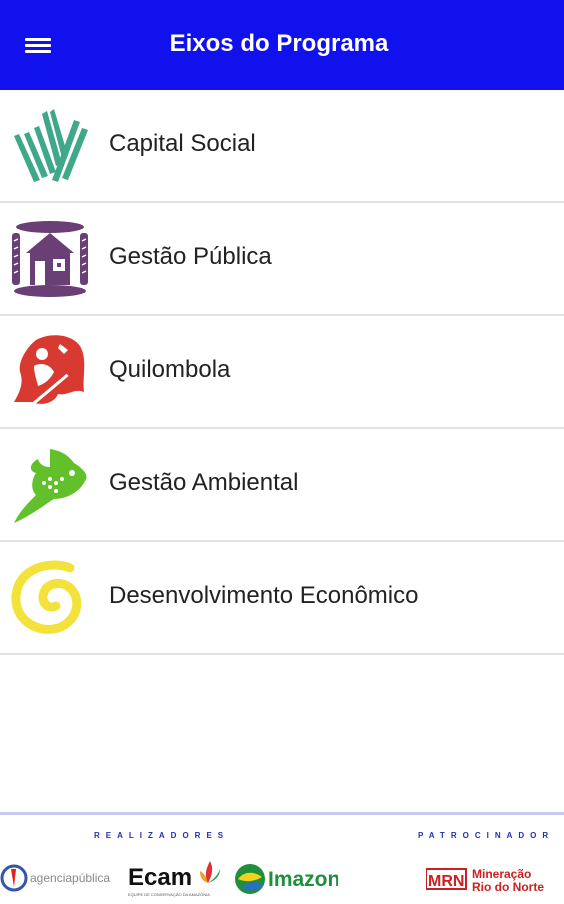  Describe the element at coordinates (50, 598) in the screenshot. I see `desenvolvimento-spiral-icon` at that location.